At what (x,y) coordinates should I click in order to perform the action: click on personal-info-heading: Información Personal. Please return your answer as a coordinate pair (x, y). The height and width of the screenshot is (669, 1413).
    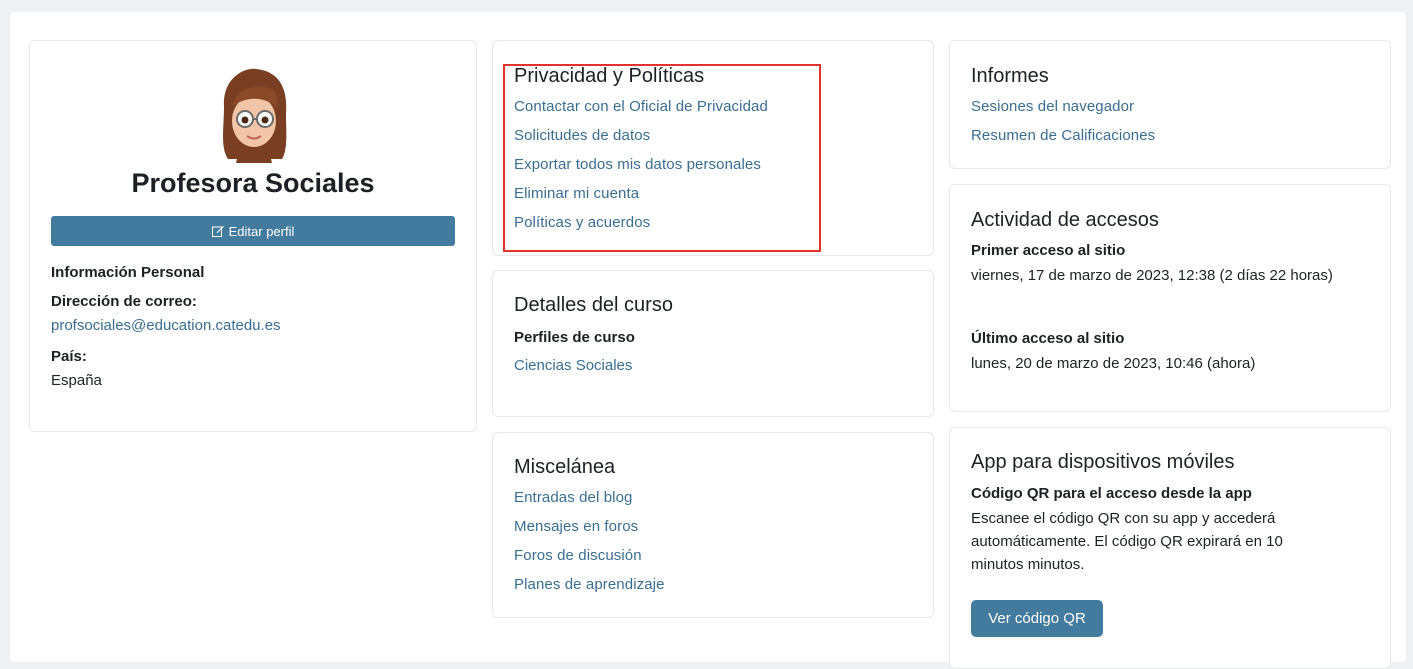
    Looking at the image, I should click on (128, 272).